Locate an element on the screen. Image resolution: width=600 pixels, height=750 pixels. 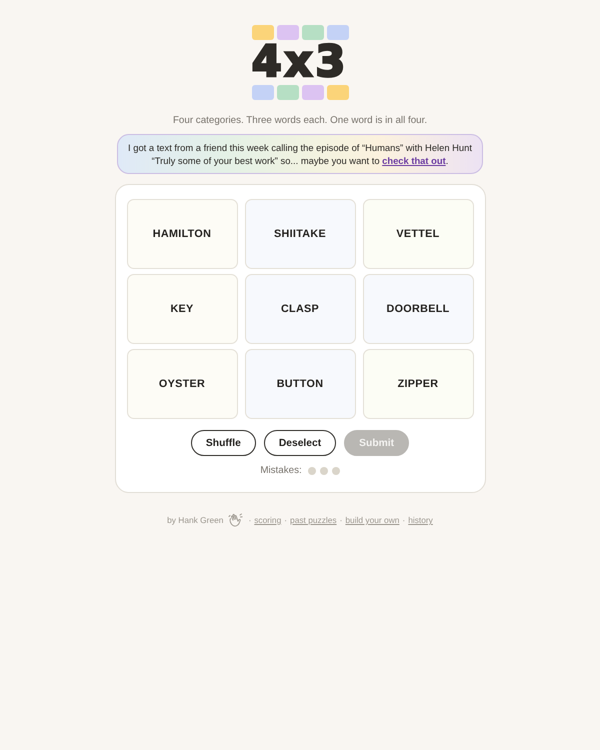
check-that-out-link: check that out is located at coordinates (414, 160).